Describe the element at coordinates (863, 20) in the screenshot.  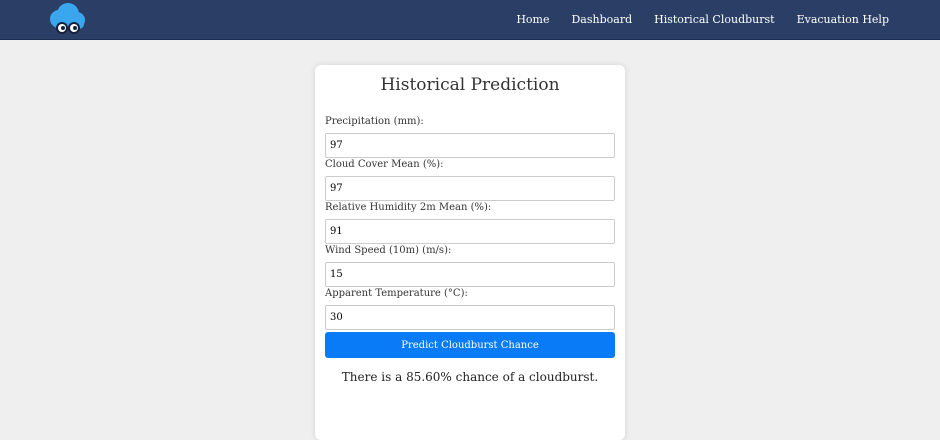
I see `nav-link-evacuation-help: Evacuation Help` at that location.